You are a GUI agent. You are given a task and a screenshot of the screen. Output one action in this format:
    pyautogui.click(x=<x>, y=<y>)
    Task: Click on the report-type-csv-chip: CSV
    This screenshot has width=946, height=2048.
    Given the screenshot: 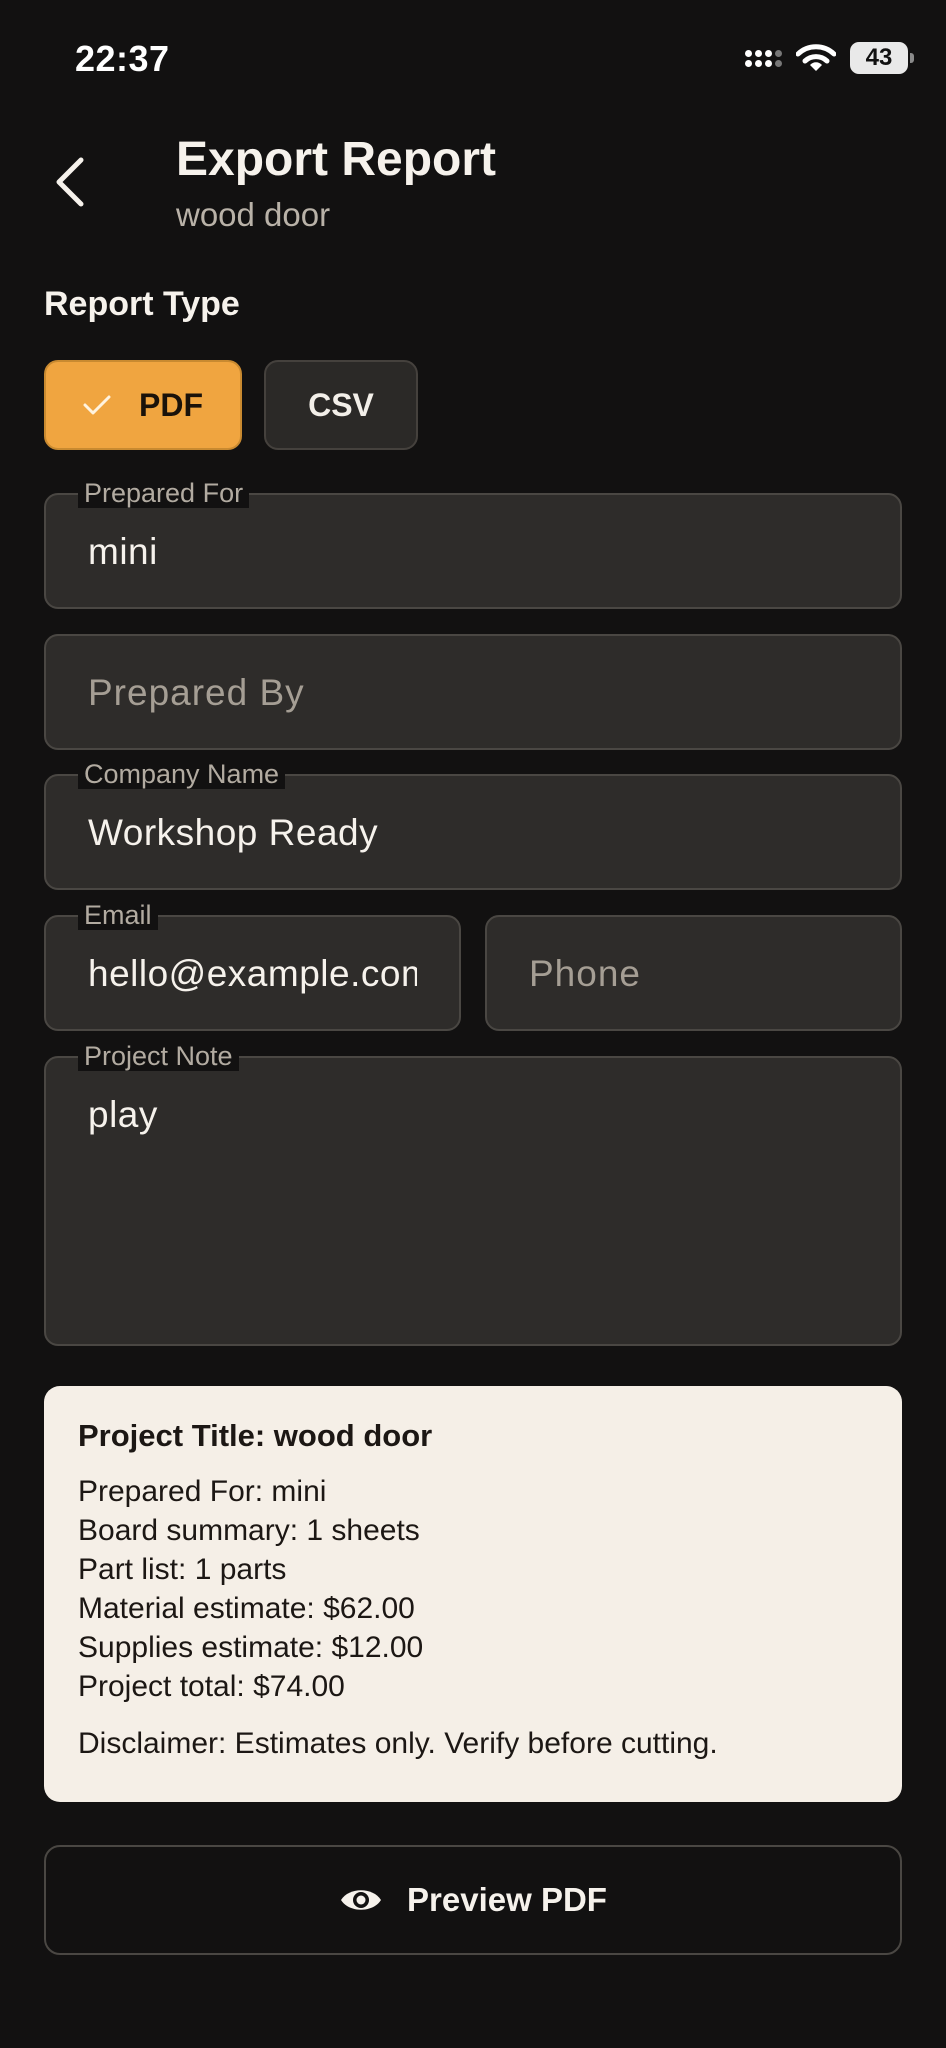 What is the action you would take?
    pyautogui.click(x=341, y=405)
    